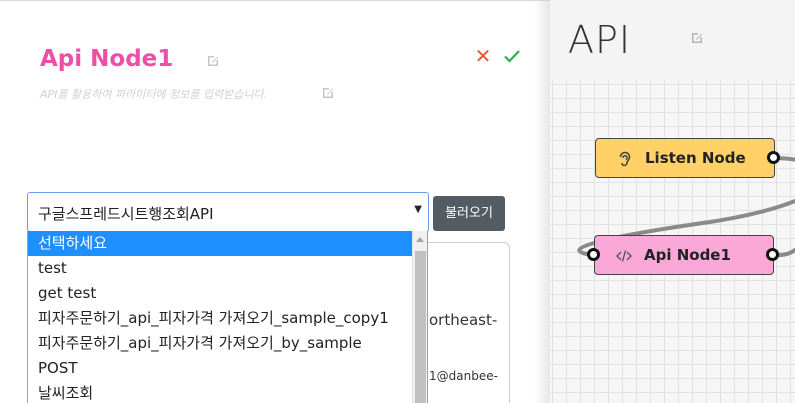 The image size is (795, 403). What do you see at coordinates (220, 268) in the screenshot?
I see `dropdown-option: test` at bounding box center [220, 268].